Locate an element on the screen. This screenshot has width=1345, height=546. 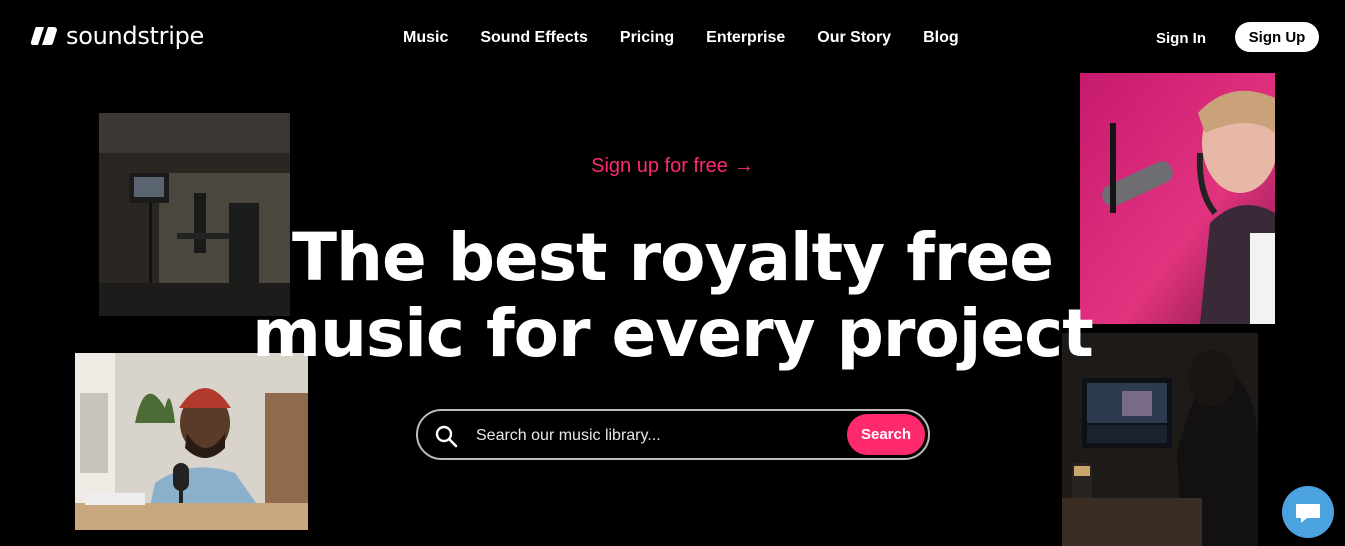
chat-bubble-icon is located at coordinates (1308, 513).